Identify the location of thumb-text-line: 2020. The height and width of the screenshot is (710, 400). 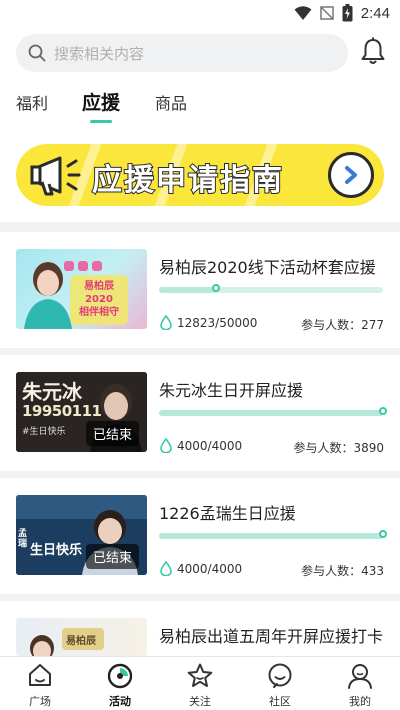
(99, 299).